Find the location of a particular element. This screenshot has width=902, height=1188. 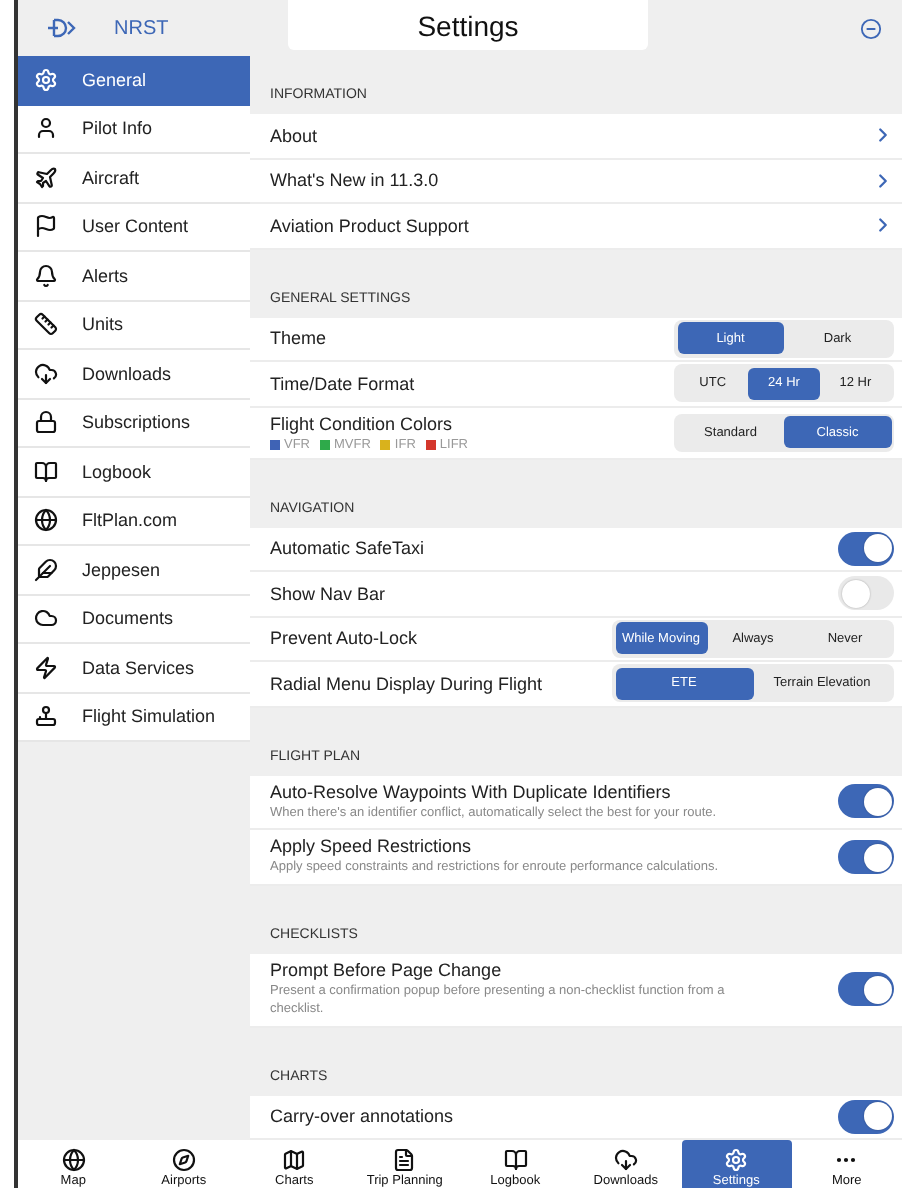

setting-label: Auto-Resolve Waypoints With Duplicate Identifiers is located at coordinates (471, 791).